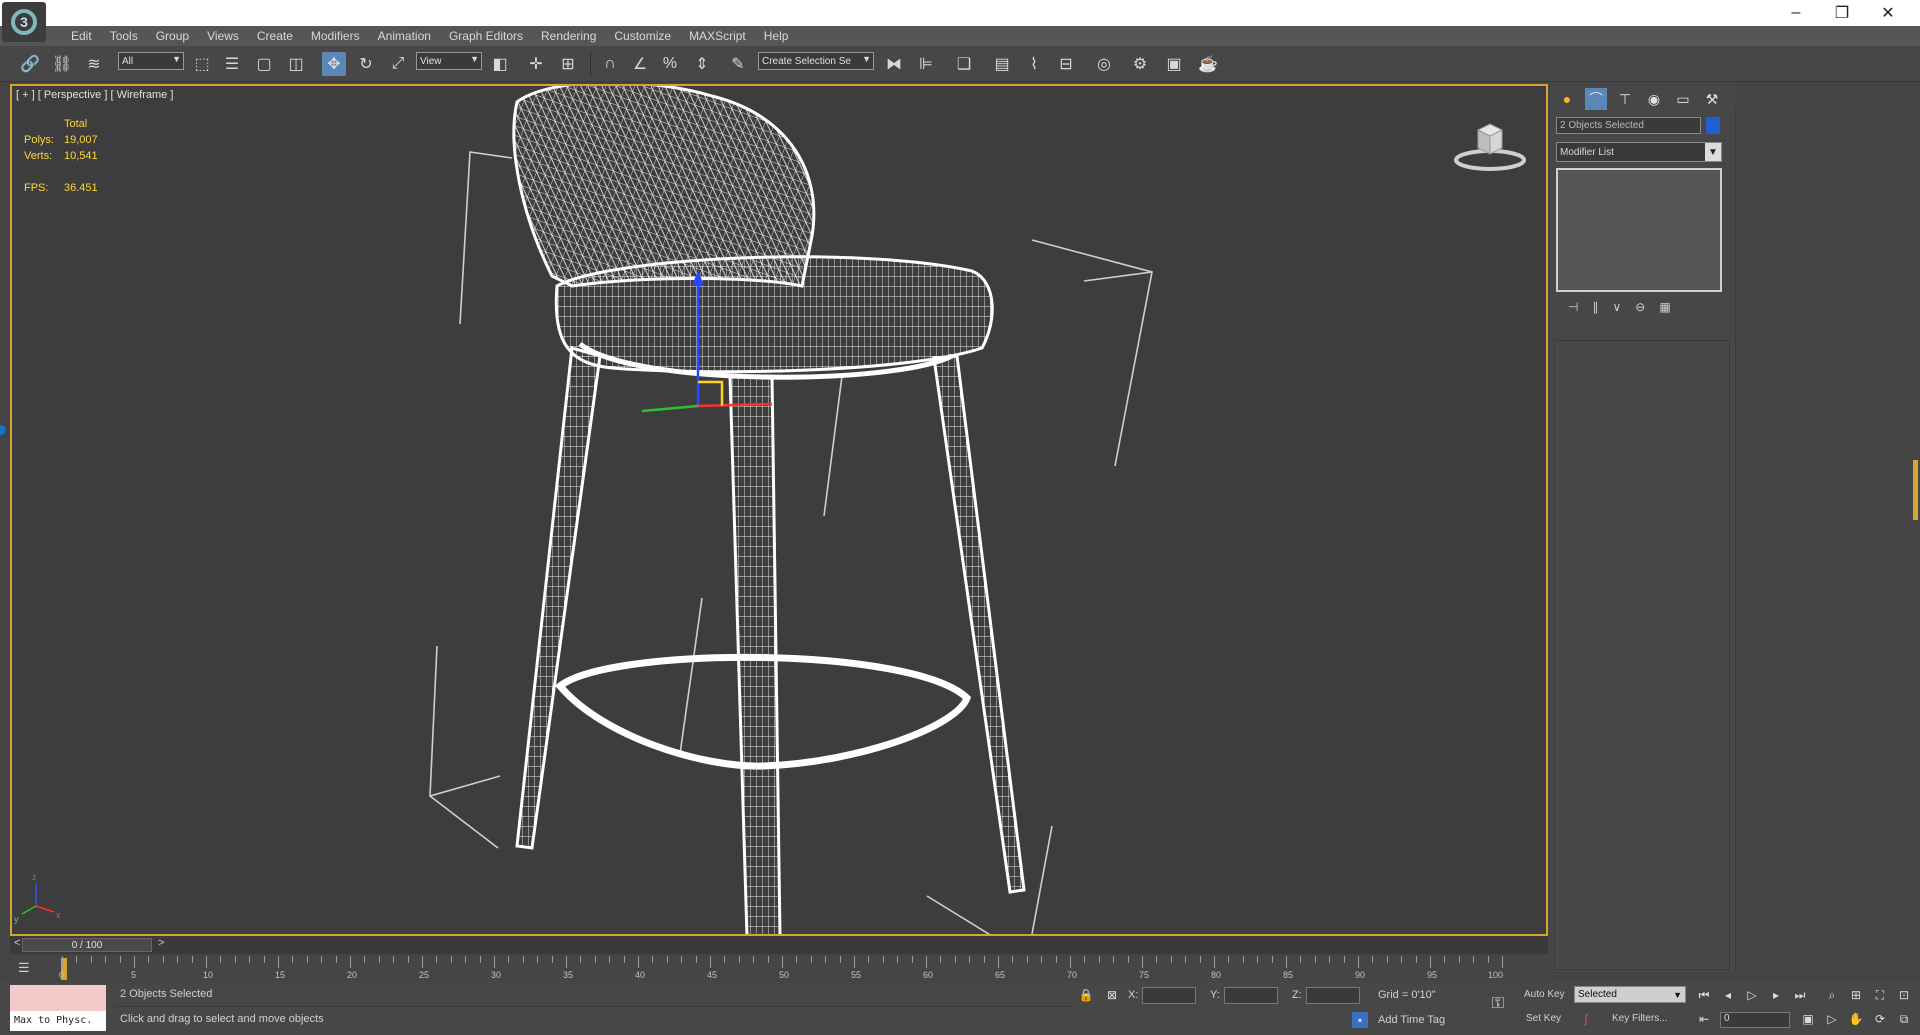 This screenshot has height=1035, width=1920. Describe the element at coordinates (568, 36) in the screenshot. I see `menu-rendering: Rendering` at that location.